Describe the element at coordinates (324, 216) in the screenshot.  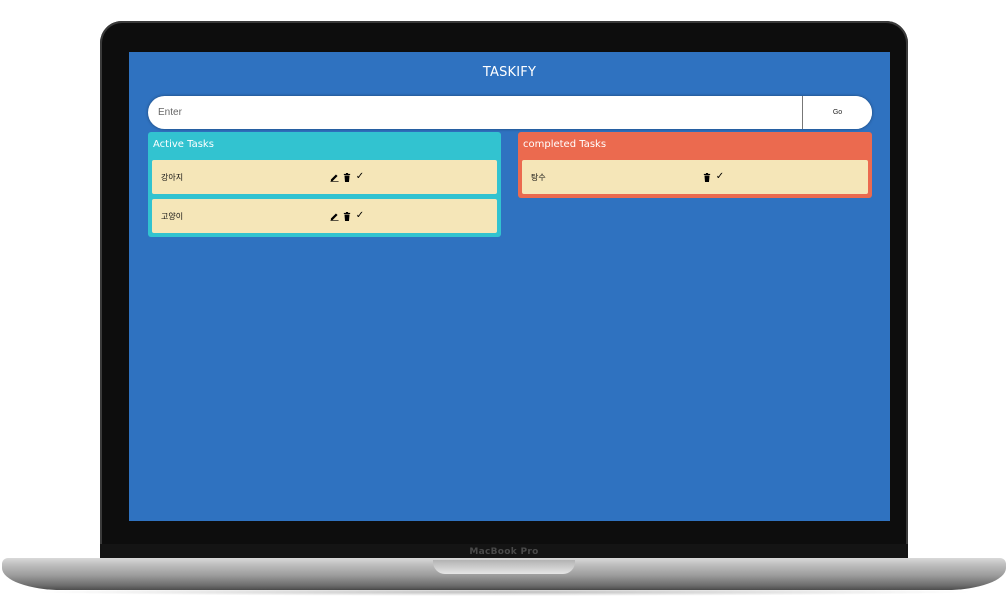
I see `task-card: 고양이 ✓` at that location.